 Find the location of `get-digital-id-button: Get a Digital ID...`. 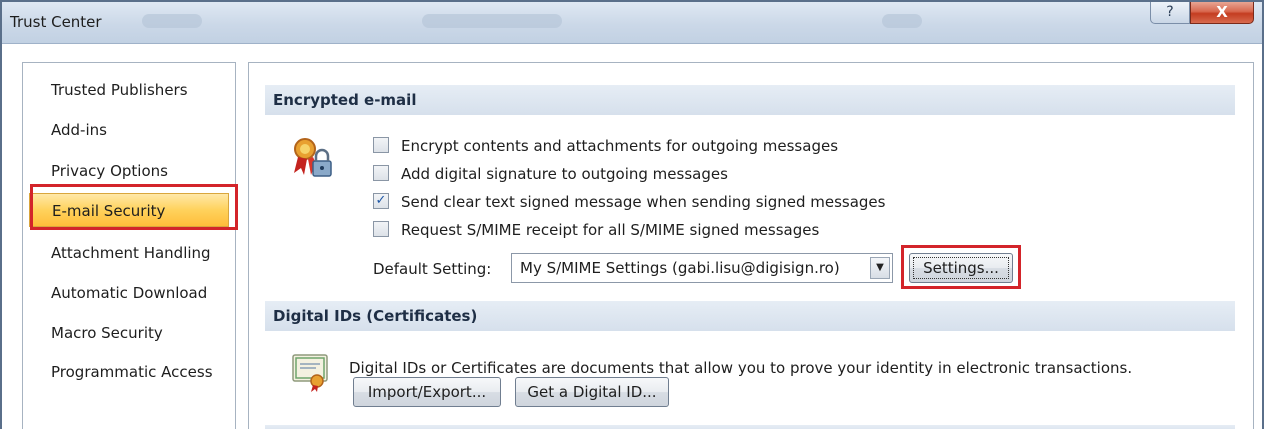

get-digital-id-button: Get a Digital ID... is located at coordinates (592, 392).